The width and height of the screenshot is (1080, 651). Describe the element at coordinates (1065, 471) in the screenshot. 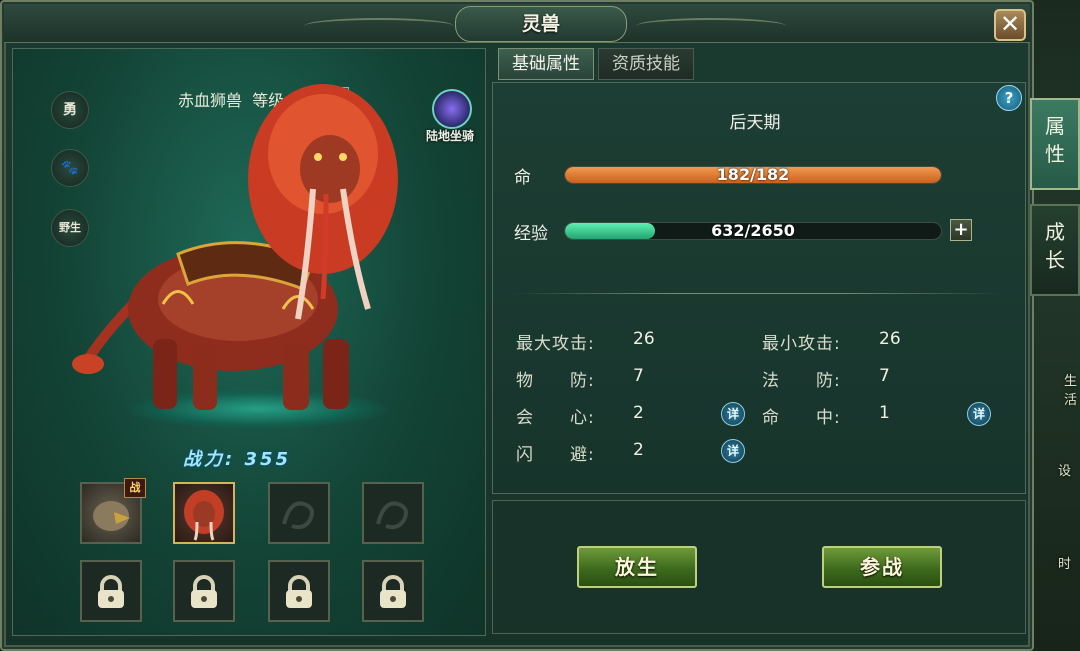

I see `background-label: 设` at that location.